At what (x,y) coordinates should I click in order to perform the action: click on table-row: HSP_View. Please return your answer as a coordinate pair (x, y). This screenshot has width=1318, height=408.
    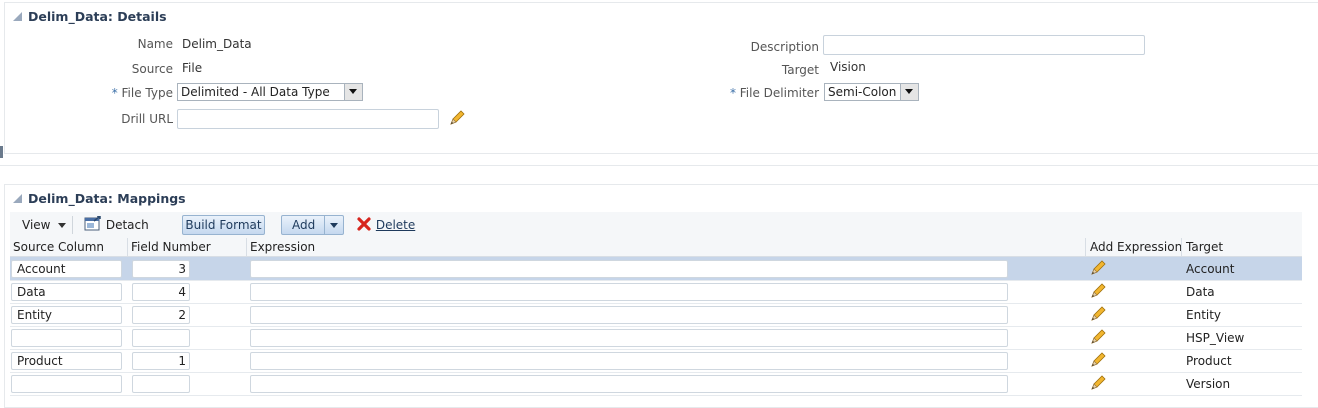
    Looking at the image, I should click on (656, 338).